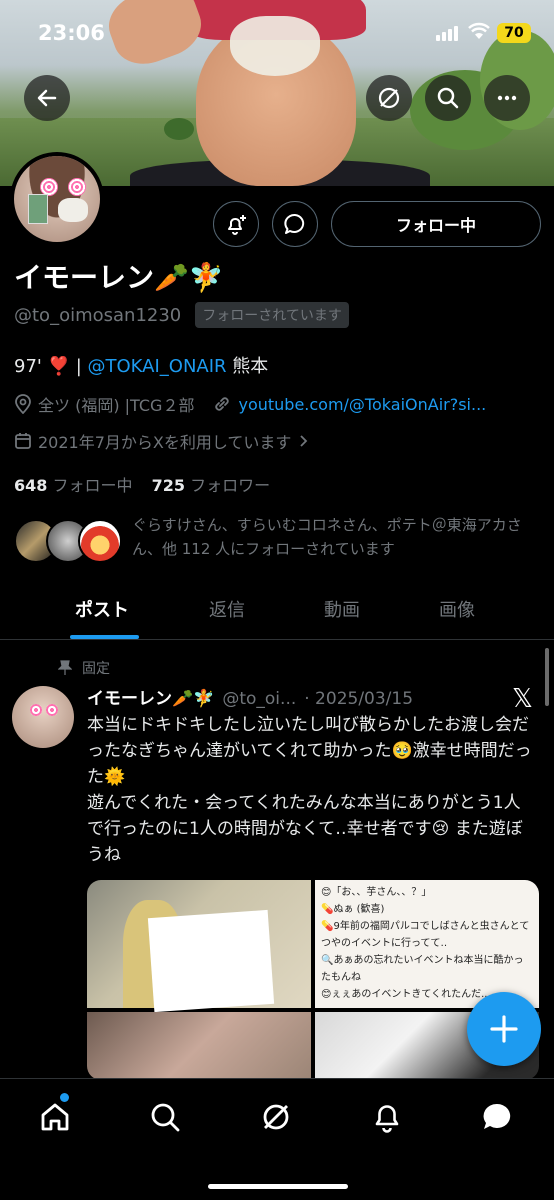  Describe the element at coordinates (51, 366) in the screenshot. I see `bio-prefix: 97' ❣️ |` at that location.